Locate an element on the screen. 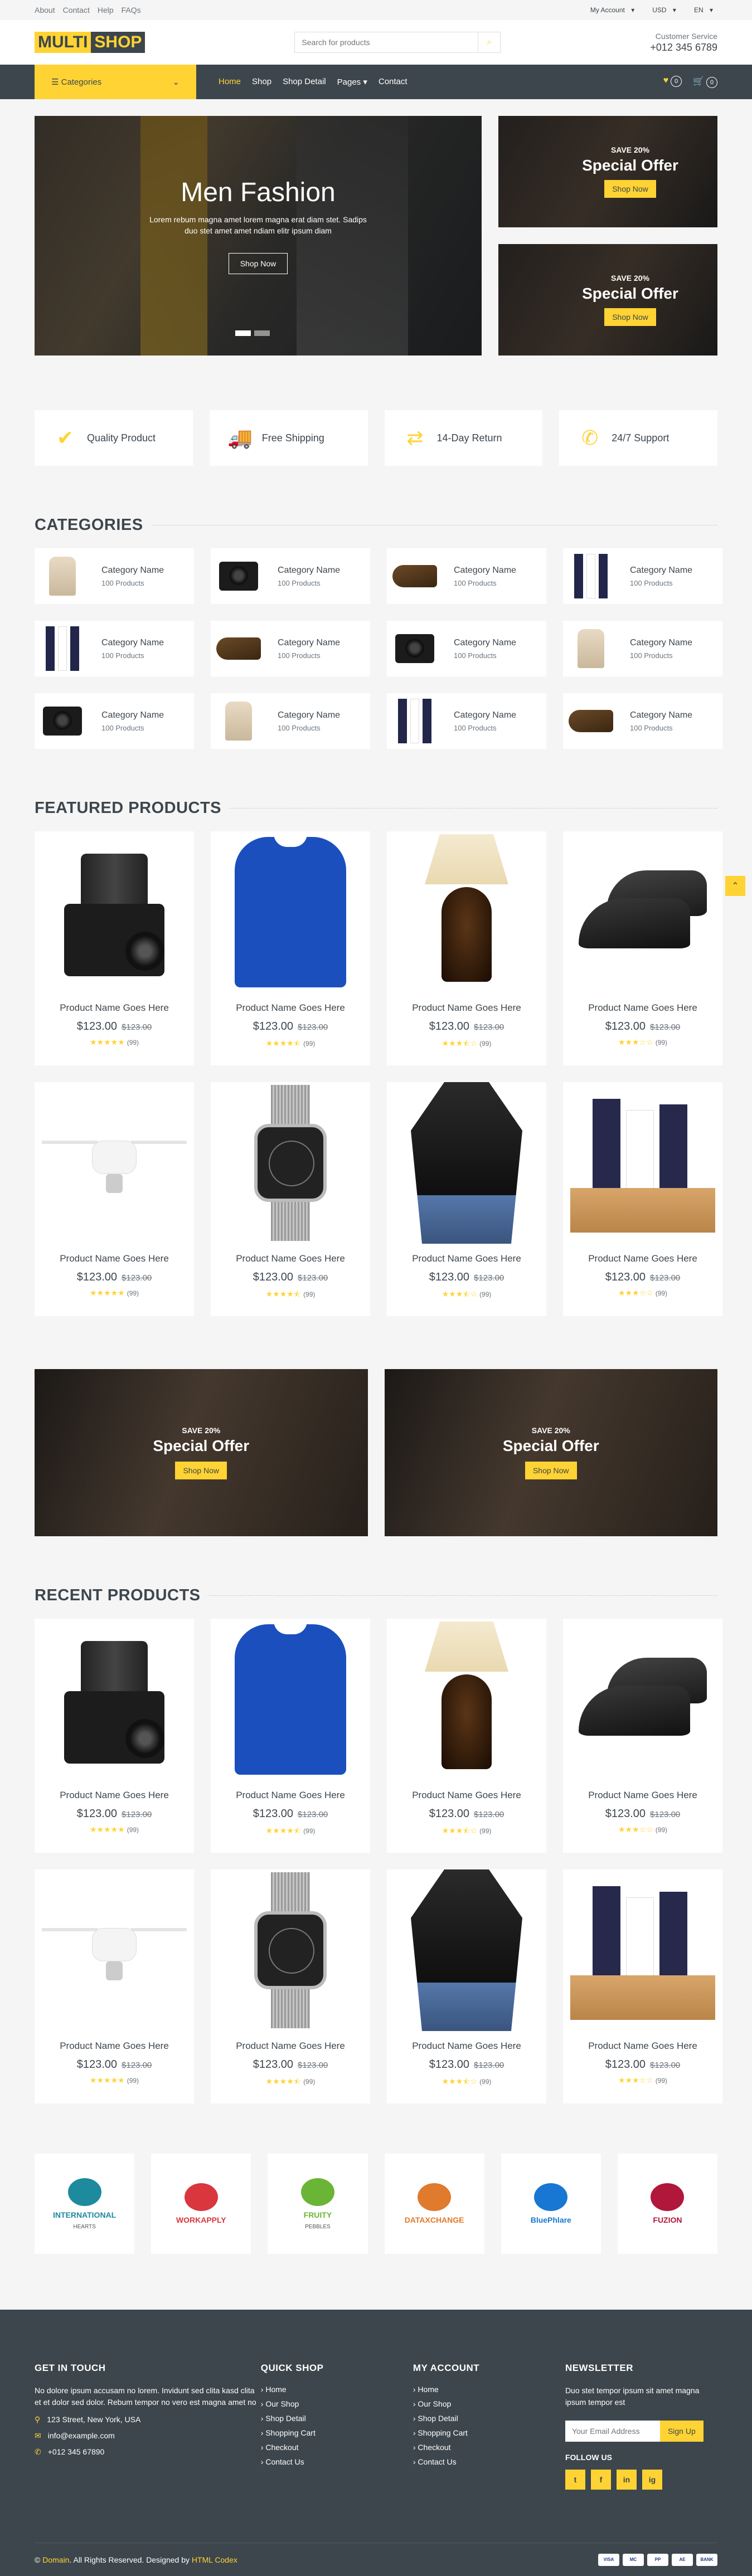 The height and width of the screenshot is (2576, 752). vendor-logo: INTERNATIONAL HEARTS is located at coordinates (85, 2204).